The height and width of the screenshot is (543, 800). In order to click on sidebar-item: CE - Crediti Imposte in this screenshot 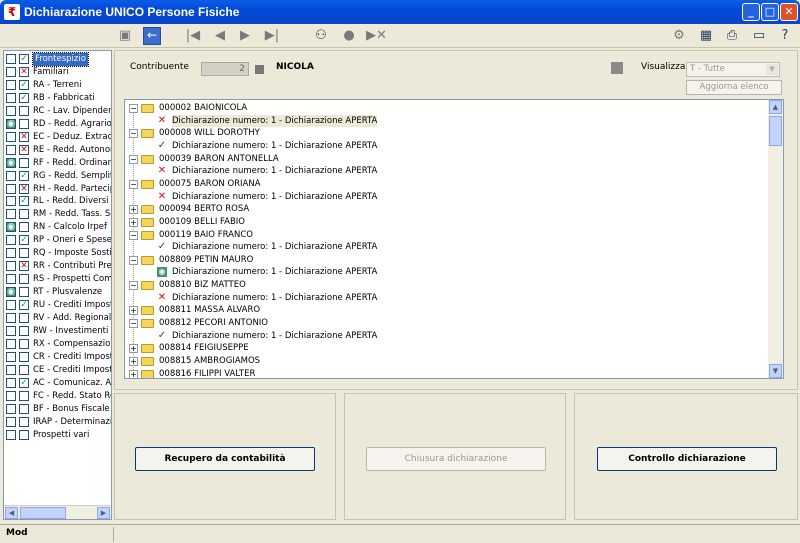, I will do `click(57, 370)`.